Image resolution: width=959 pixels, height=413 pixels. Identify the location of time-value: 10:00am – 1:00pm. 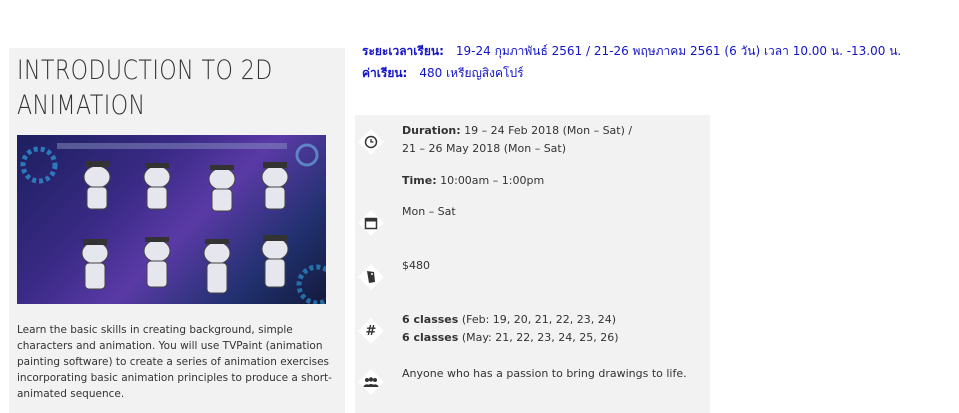
(492, 180).